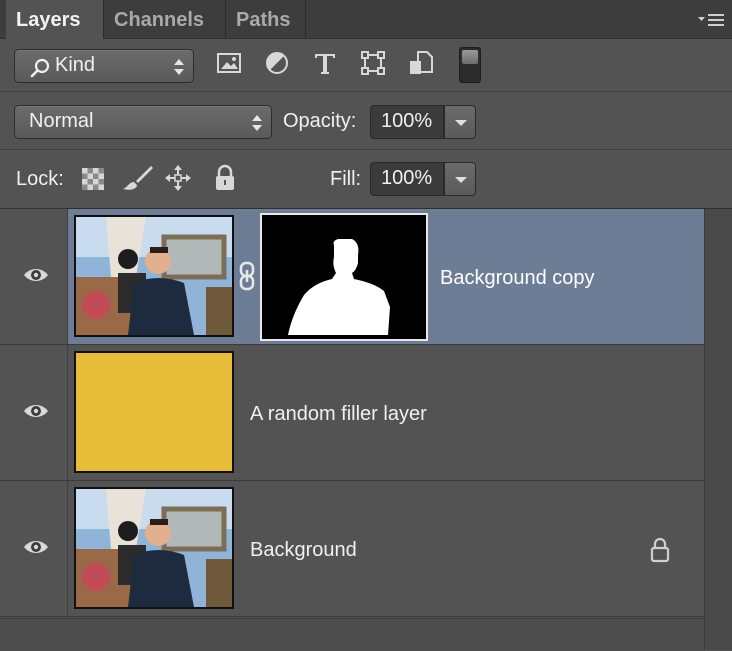 The width and height of the screenshot is (732, 651). Describe the element at coordinates (55, 19) in the screenshot. I see `tab-layers: Layers` at that location.